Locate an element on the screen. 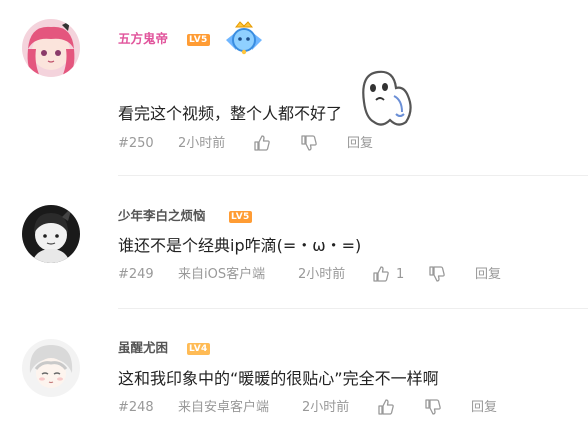 This screenshot has width=588, height=436. username: 虽醒尤困 is located at coordinates (143, 348).